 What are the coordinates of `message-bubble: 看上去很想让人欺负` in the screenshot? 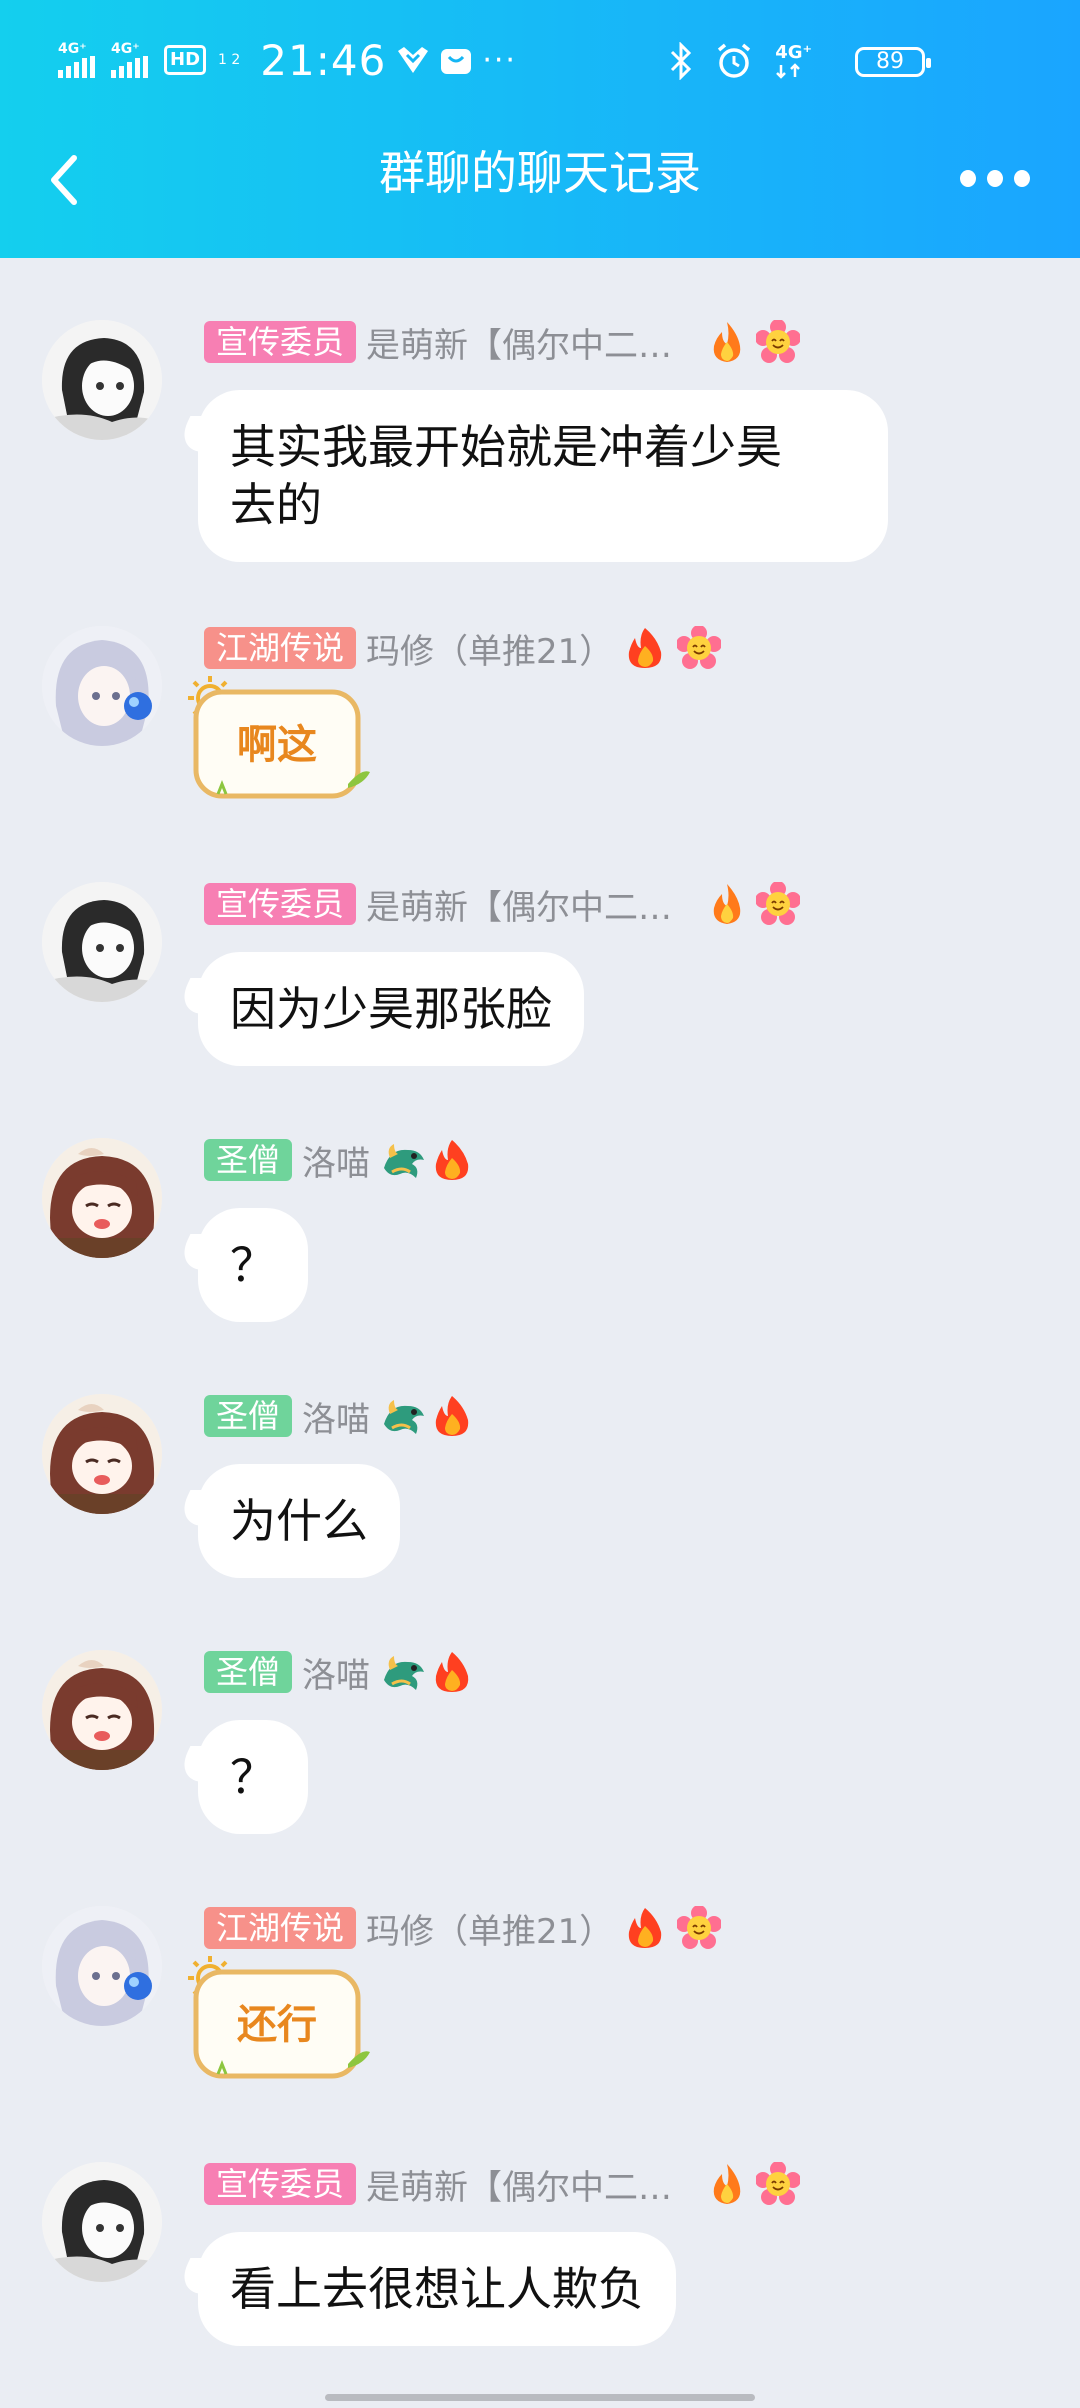 It's located at (437, 2289).